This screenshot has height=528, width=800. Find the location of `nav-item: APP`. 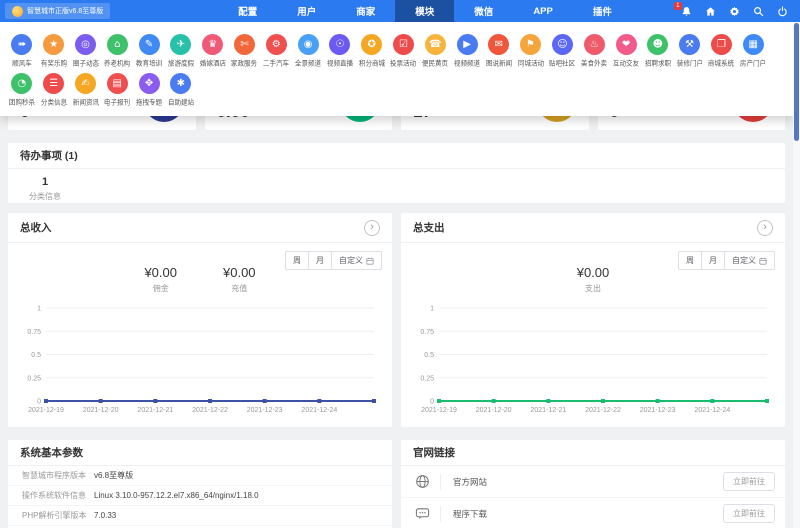

nav-item: APP is located at coordinates (543, 11).